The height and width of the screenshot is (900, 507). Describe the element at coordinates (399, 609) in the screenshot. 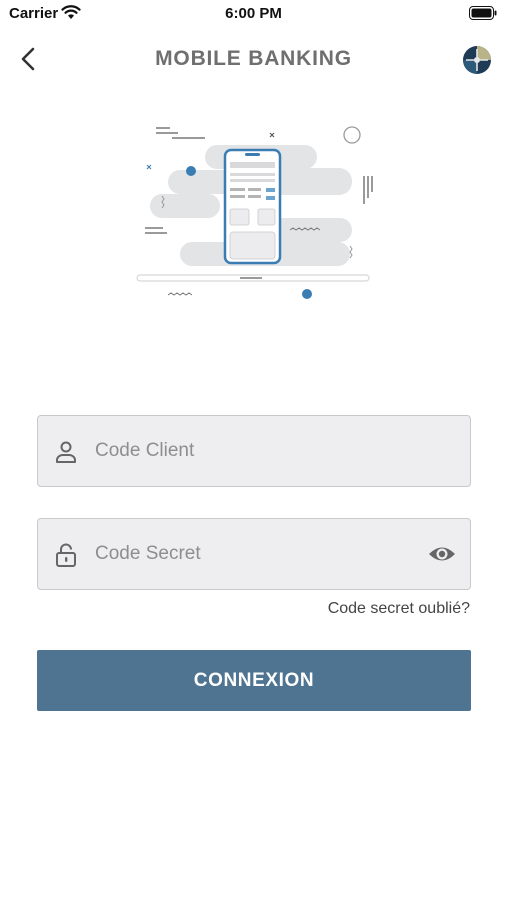

I see `forgot-secret-link: Code secret oublié?` at that location.